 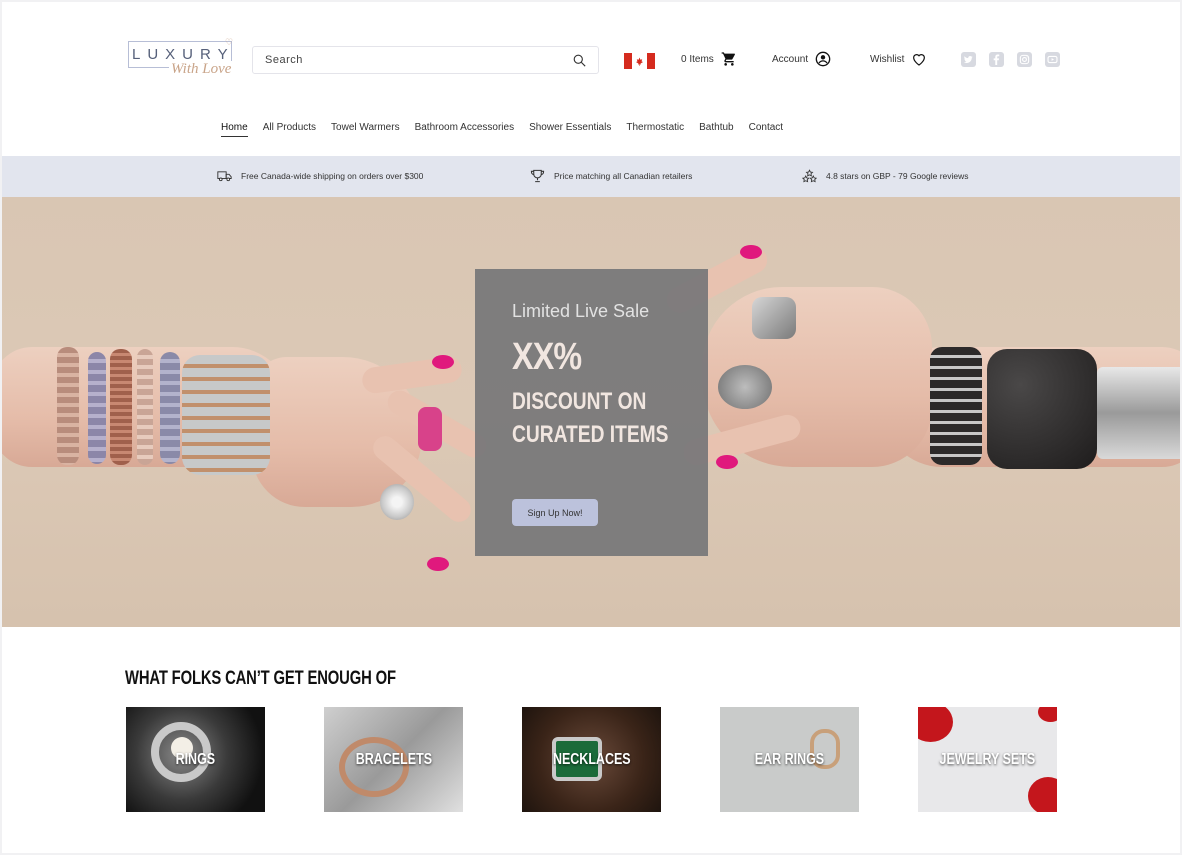 What do you see at coordinates (365, 129) in the screenshot?
I see `nav-item-towel-warmers: Towel Warmers` at bounding box center [365, 129].